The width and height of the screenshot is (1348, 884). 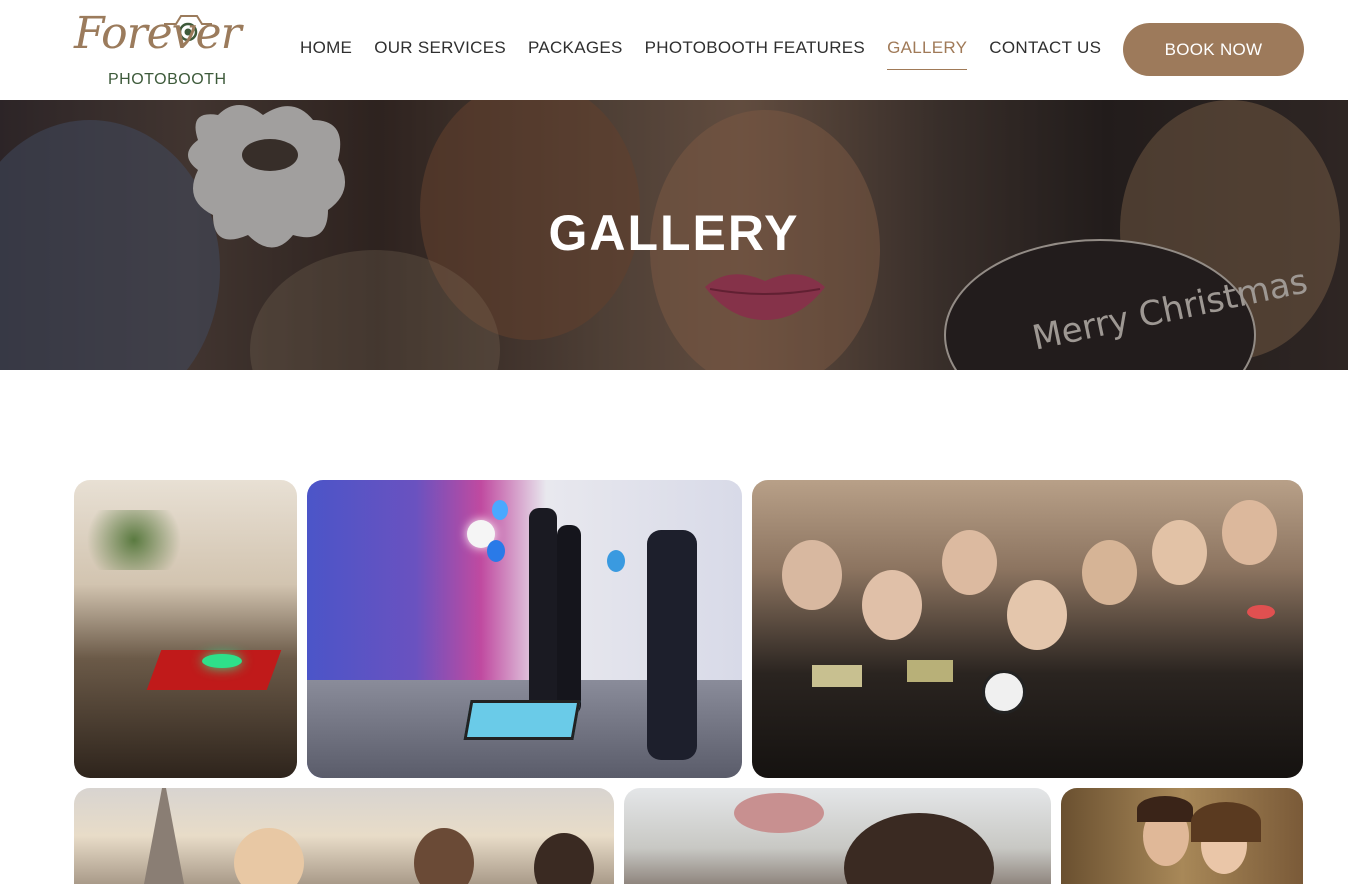 I want to click on nav-gallery: GALLERY, so click(x=927, y=54).